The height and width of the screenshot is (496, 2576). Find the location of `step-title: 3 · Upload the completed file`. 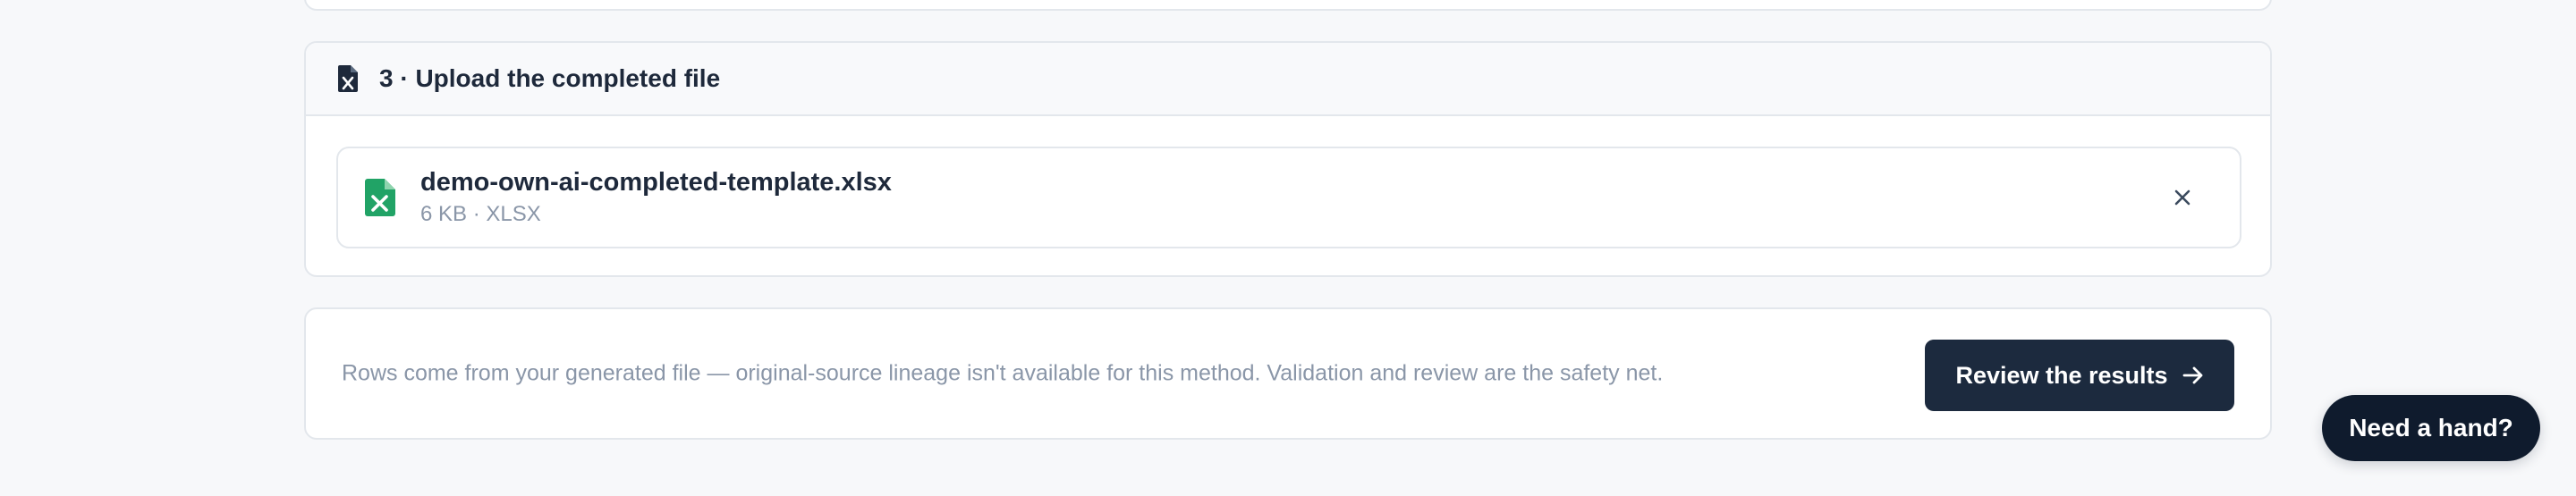

step-title: 3 · Upload the completed file is located at coordinates (550, 78).